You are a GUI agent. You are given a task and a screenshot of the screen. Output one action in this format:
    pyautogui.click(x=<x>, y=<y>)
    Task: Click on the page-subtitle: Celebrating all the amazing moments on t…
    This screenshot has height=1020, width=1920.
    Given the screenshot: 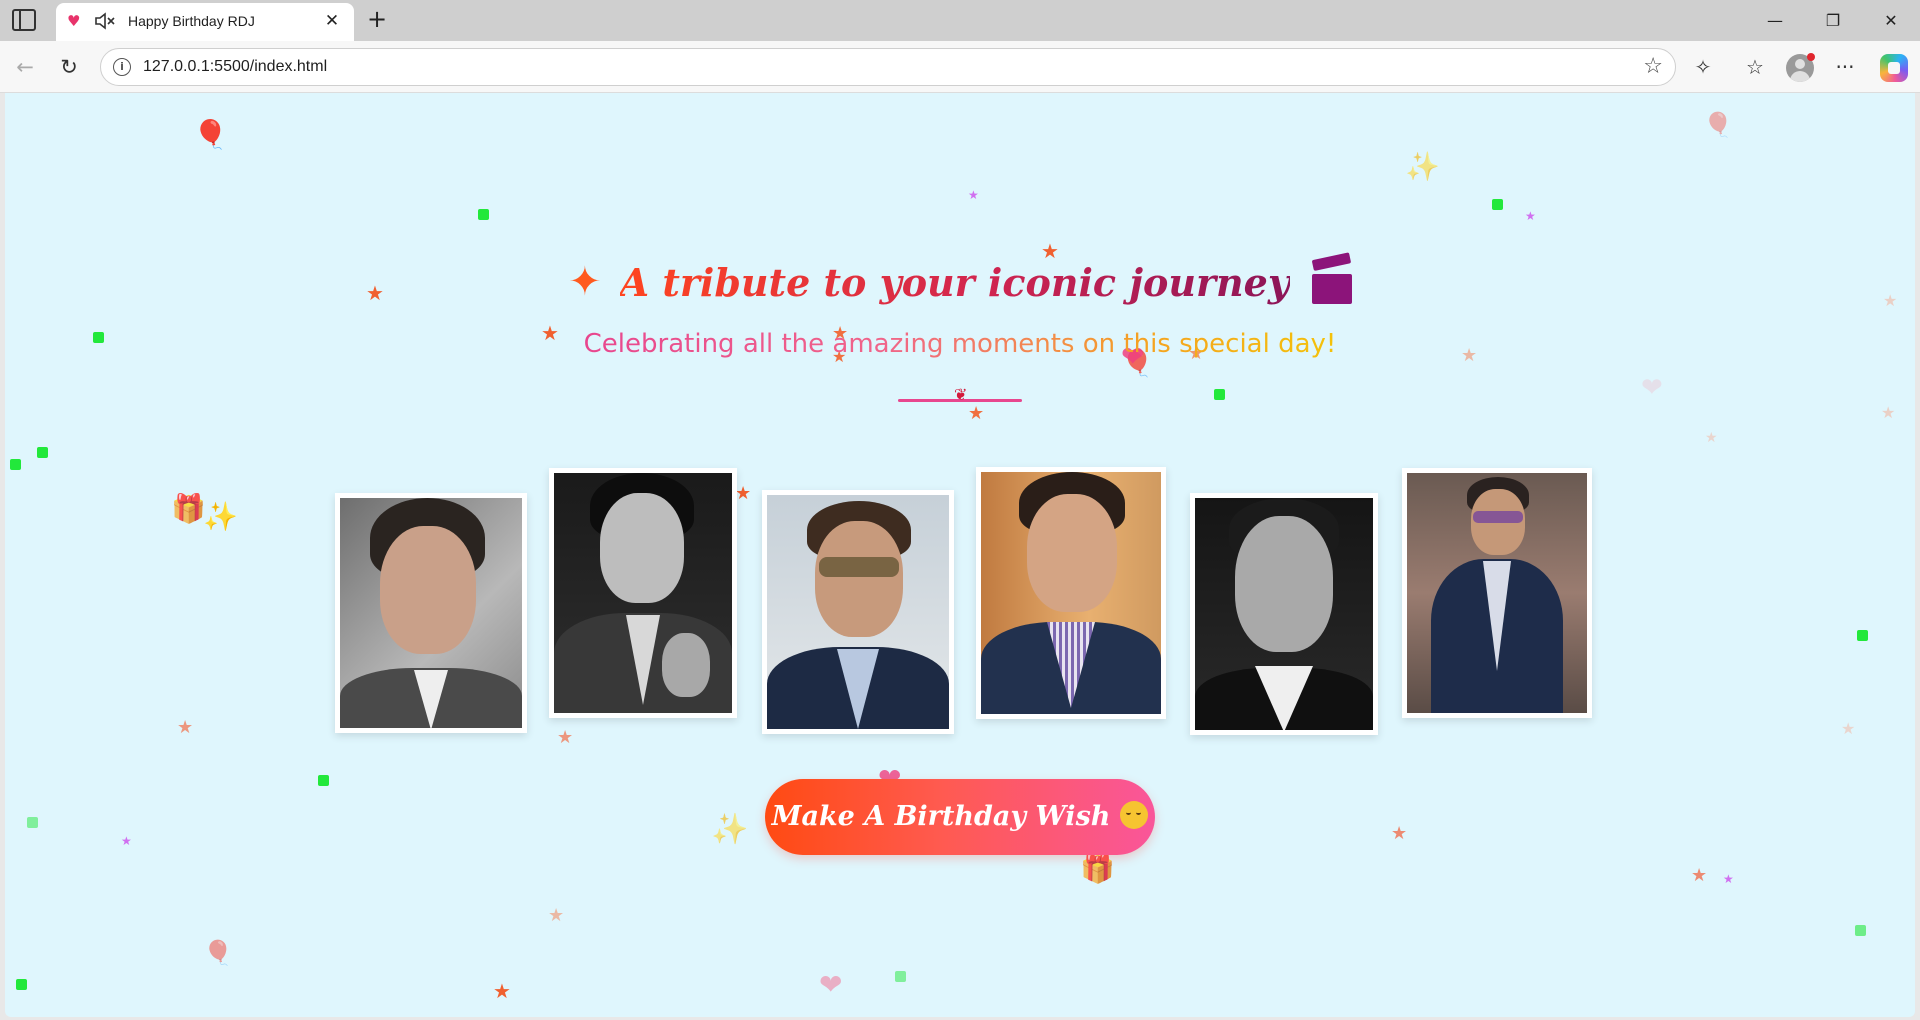 What is the action you would take?
    pyautogui.click(x=960, y=344)
    